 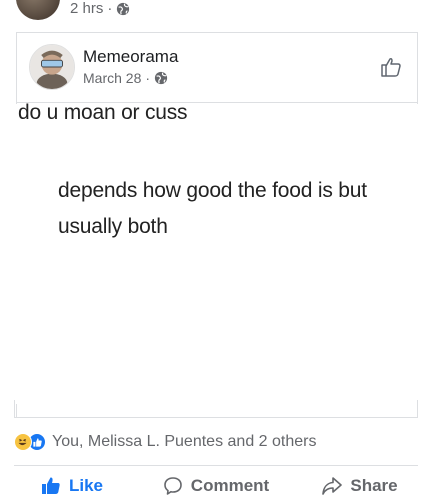 What do you see at coordinates (50, 485) in the screenshot?
I see `thumbs-up-icon` at bounding box center [50, 485].